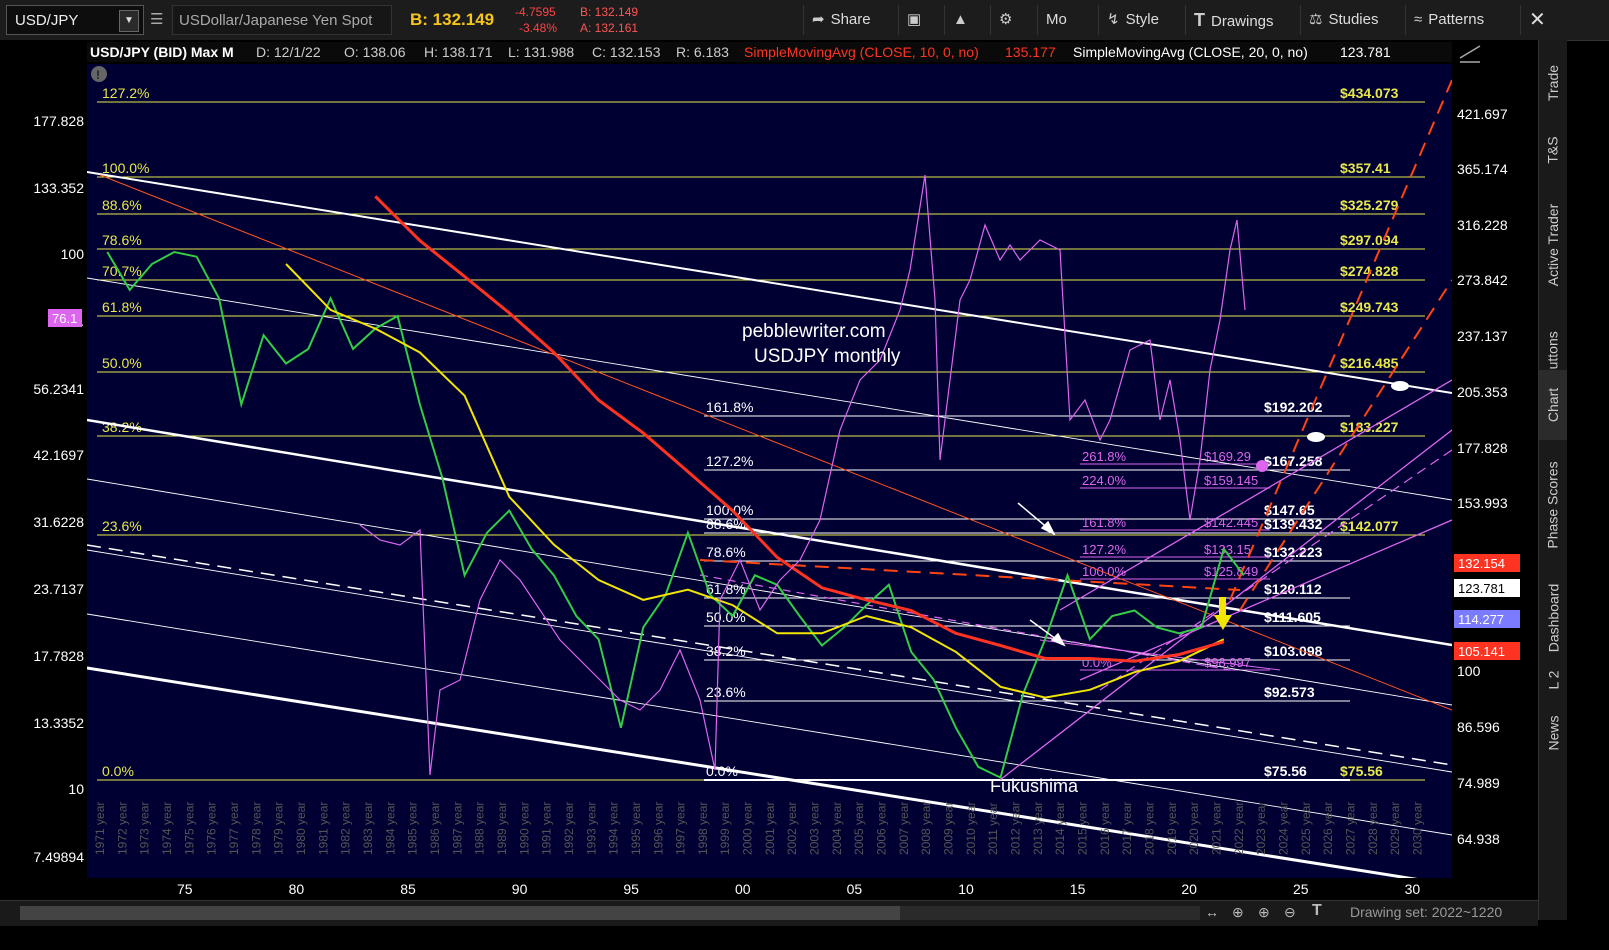  I want to click on fib-small-pct: 261.8%, so click(1104, 456).